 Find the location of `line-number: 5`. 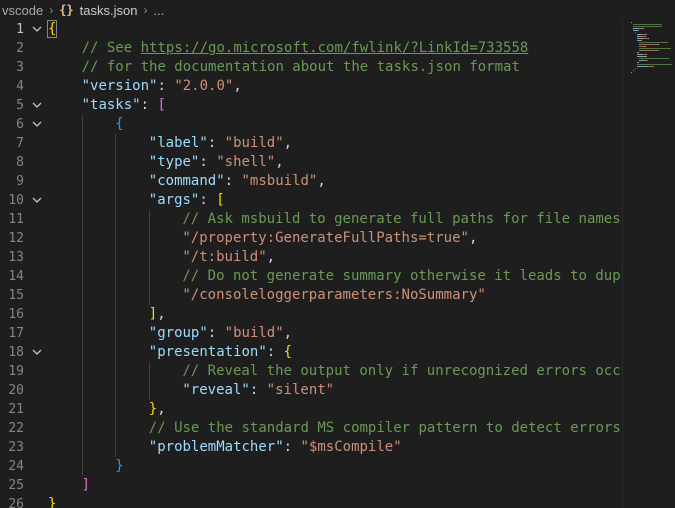

line-number: 5 is located at coordinates (20, 105).